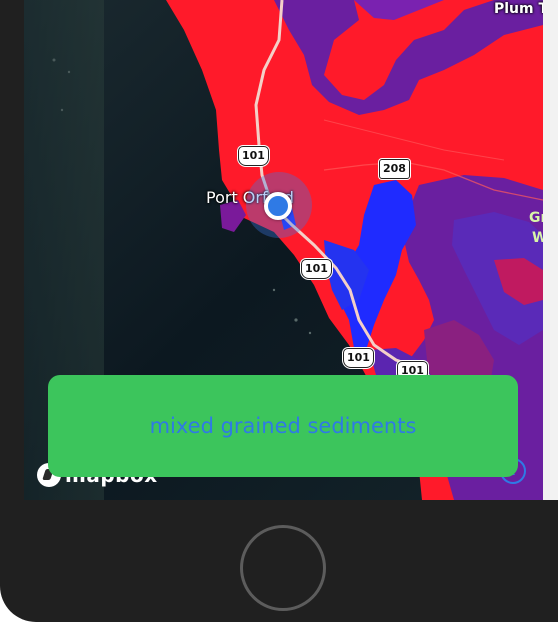 The height and width of the screenshot is (622, 558). What do you see at coordinates (536, 218) in the screenshot?
I see `place-label-green-1: Gr` at bounding box center [536, 218].